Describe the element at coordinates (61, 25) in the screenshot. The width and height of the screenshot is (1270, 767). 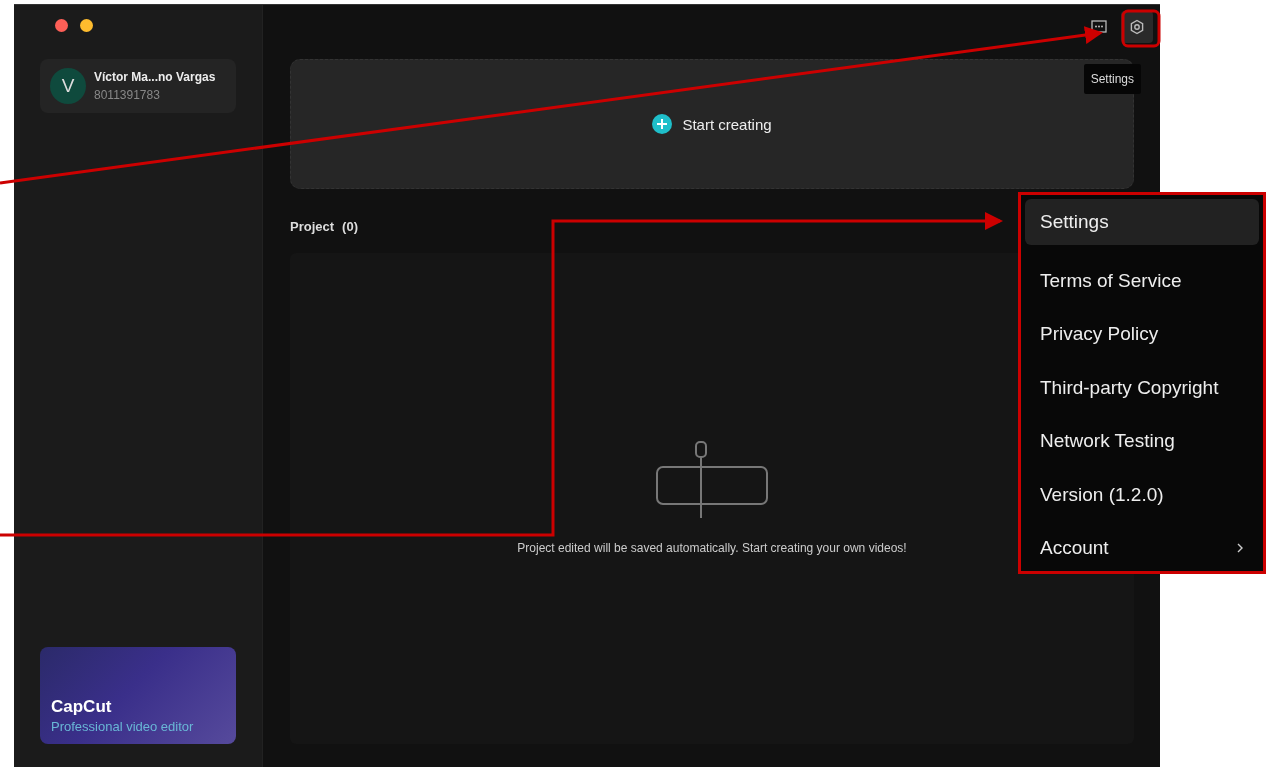
I see `close-window-button` at that location.